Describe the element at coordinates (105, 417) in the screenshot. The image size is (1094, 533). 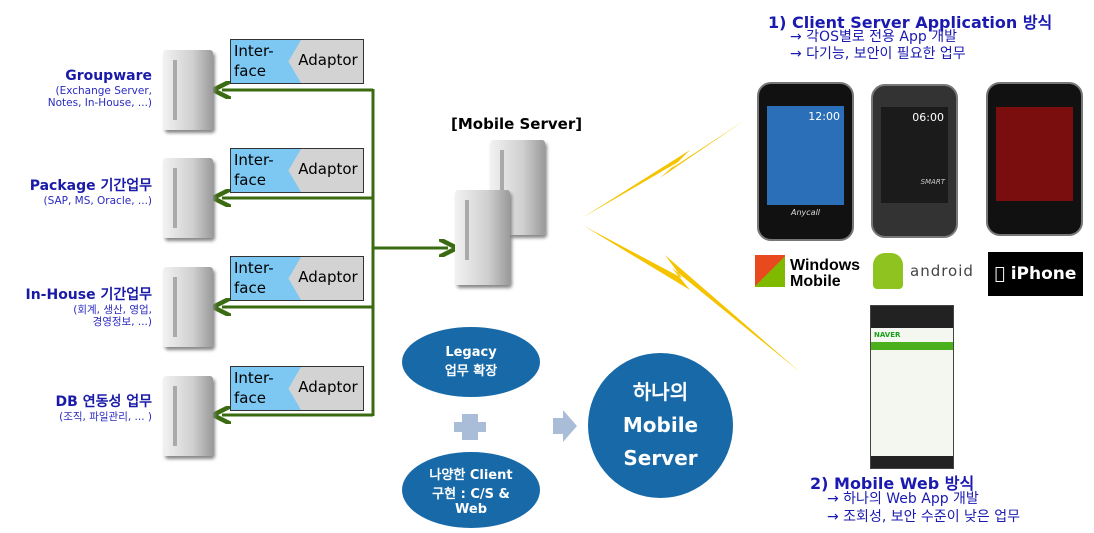
I see `system-sub: (조직, 파일관리, ... )` at that location.